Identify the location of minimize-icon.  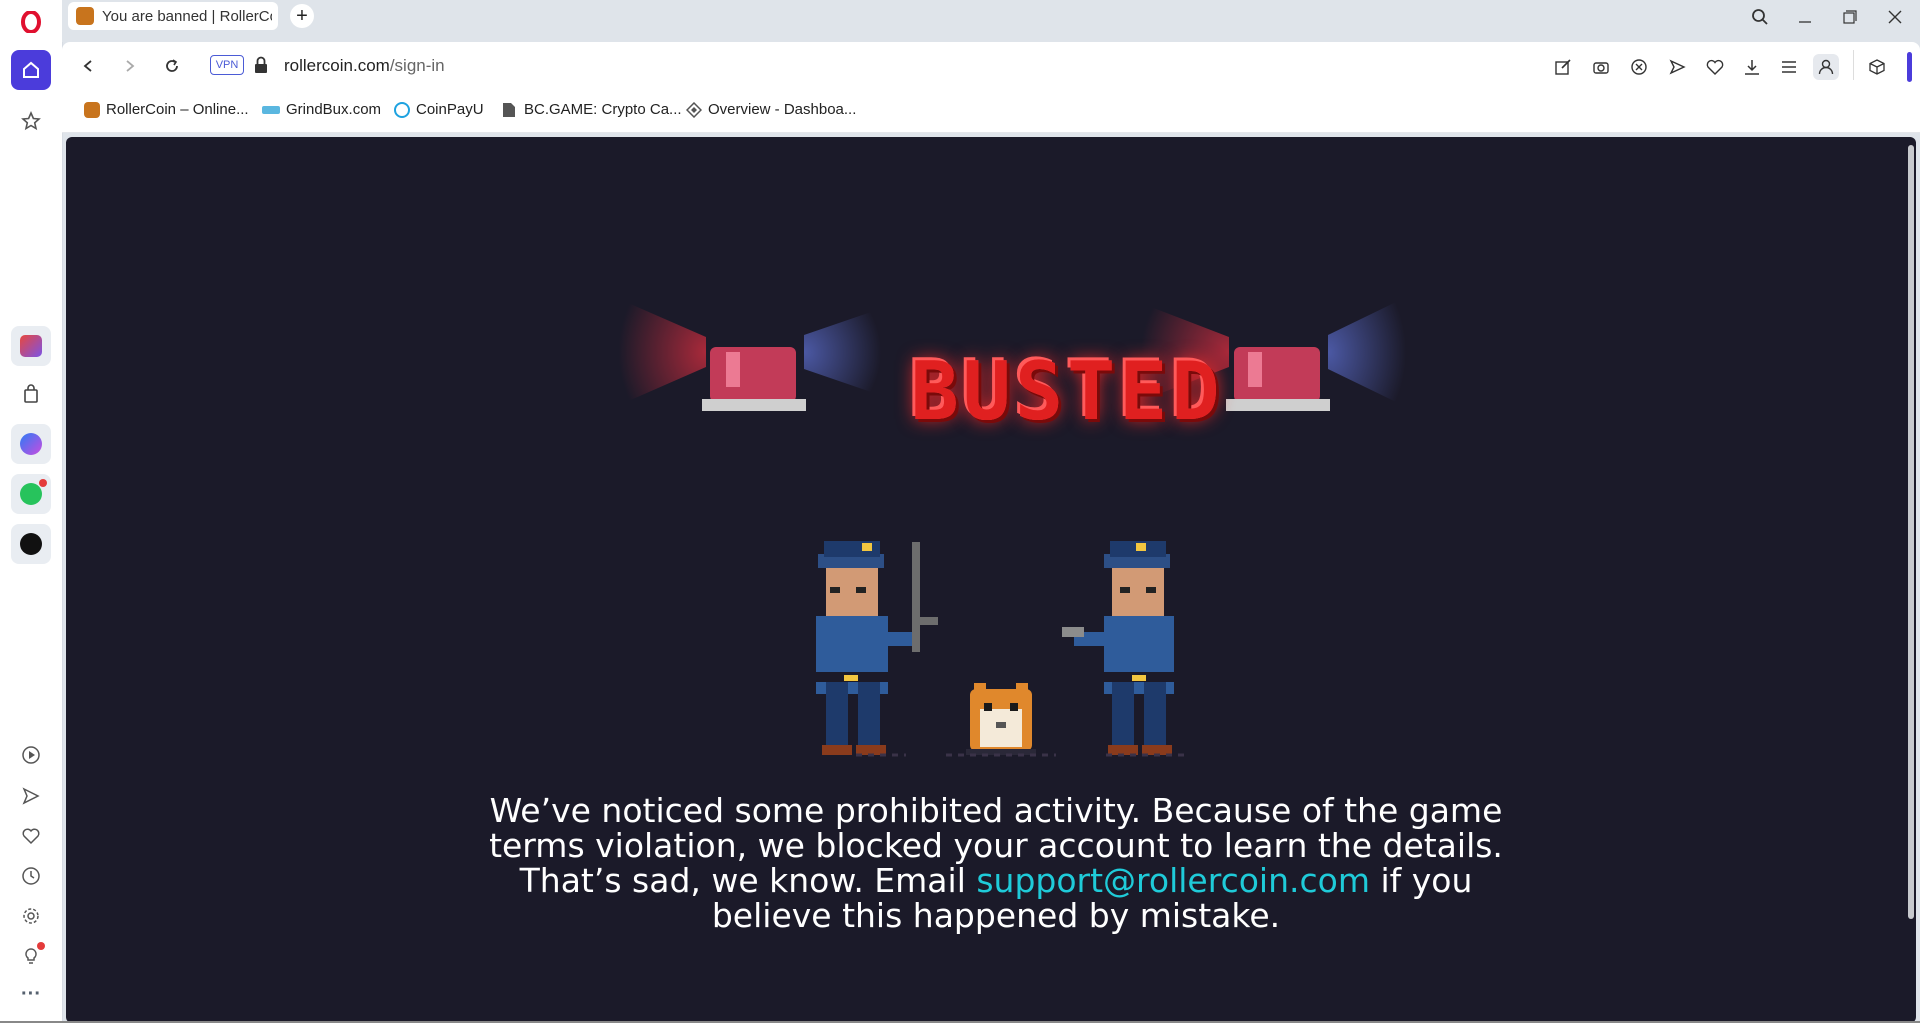
(1805, 17).